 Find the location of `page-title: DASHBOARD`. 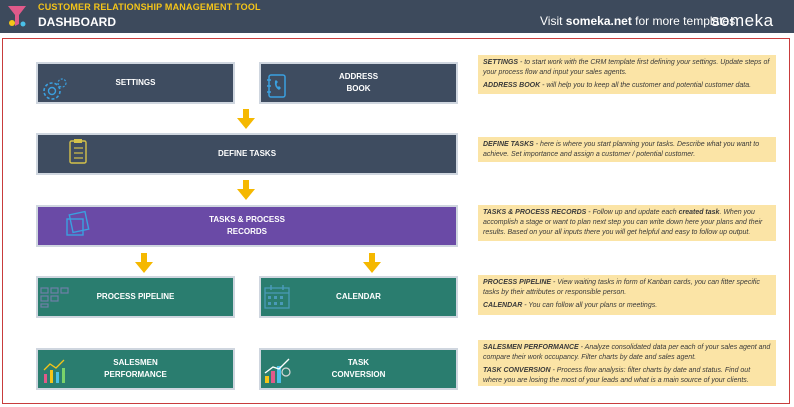

page-title: DASHBOARD is located at coordinates (77, 22).